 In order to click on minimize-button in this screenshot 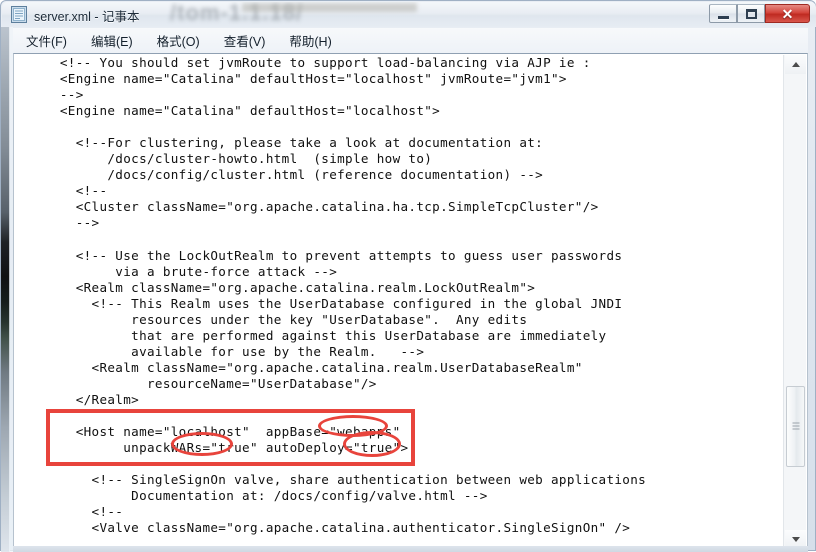, I will do `click(723, 13)`.